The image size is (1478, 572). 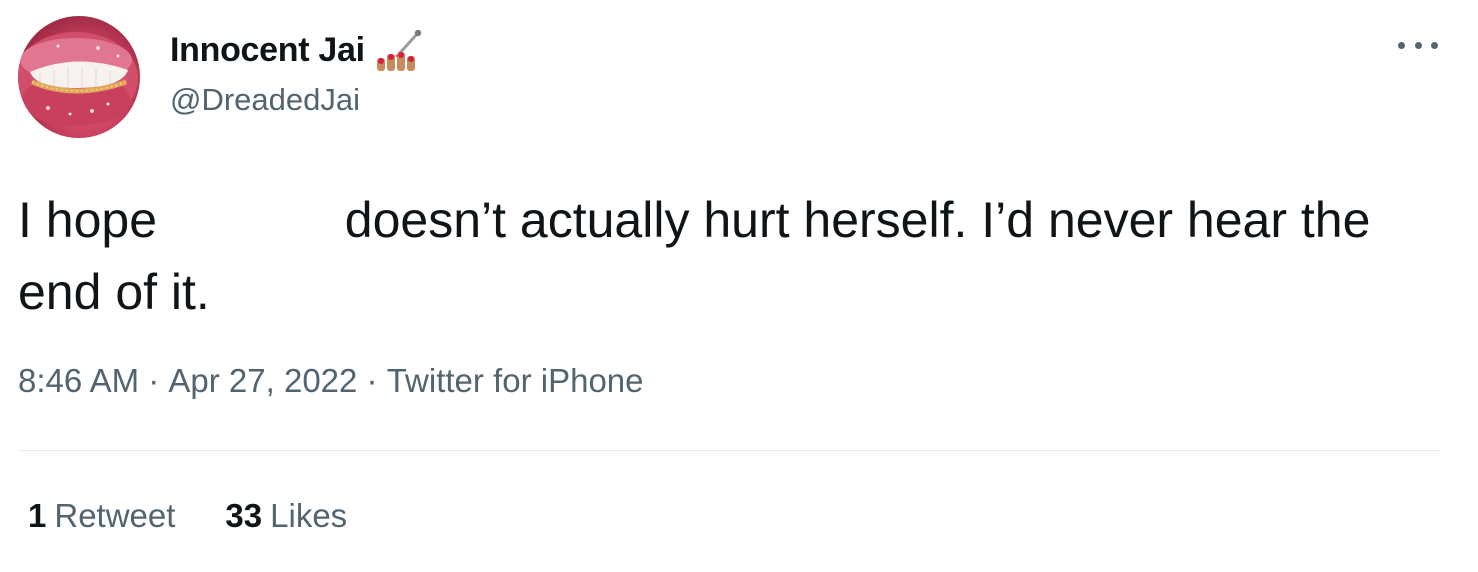 What do you see at coordinates (37, 515) in the screenshot?
I see `retweets-count: 1` at bounding box center [37, 515].